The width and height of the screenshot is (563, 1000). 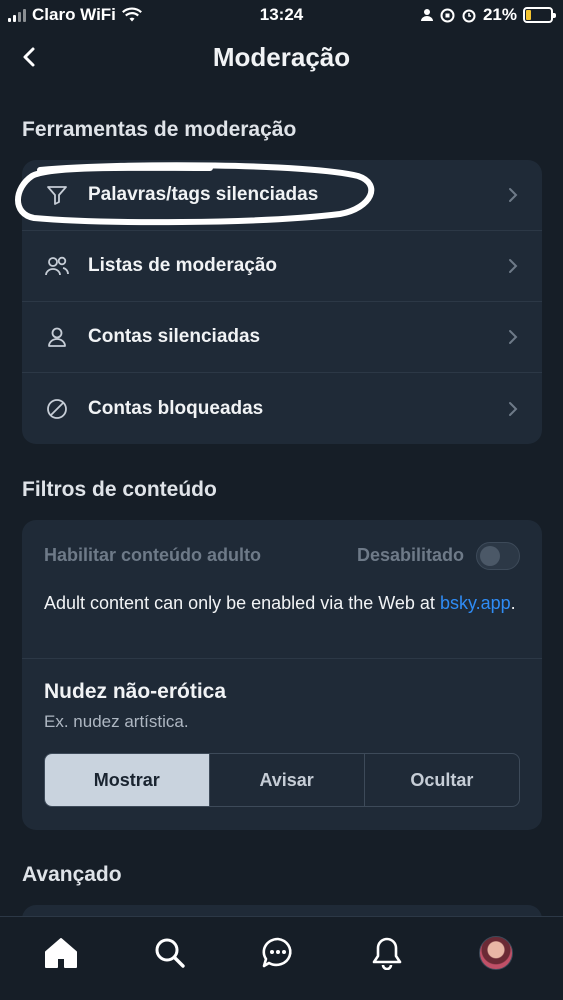 What do you see at coordinates (57, 266) in the screenshot?
I see `users-icon` at bounding box center [57, 266].